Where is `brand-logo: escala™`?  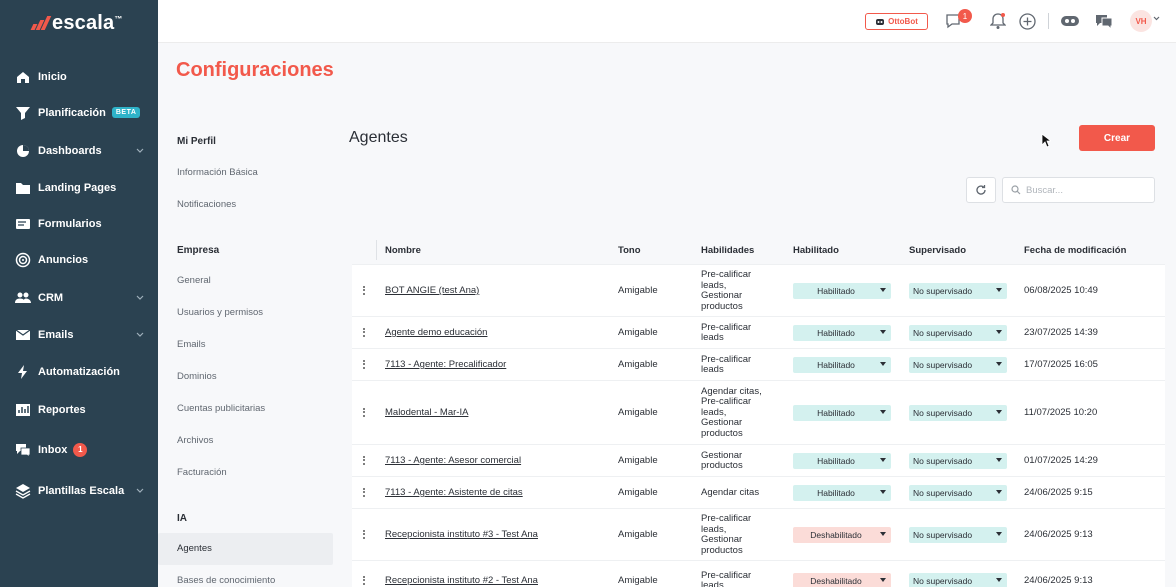
brand-logo: escala™ is located at coordinates (76, 23).